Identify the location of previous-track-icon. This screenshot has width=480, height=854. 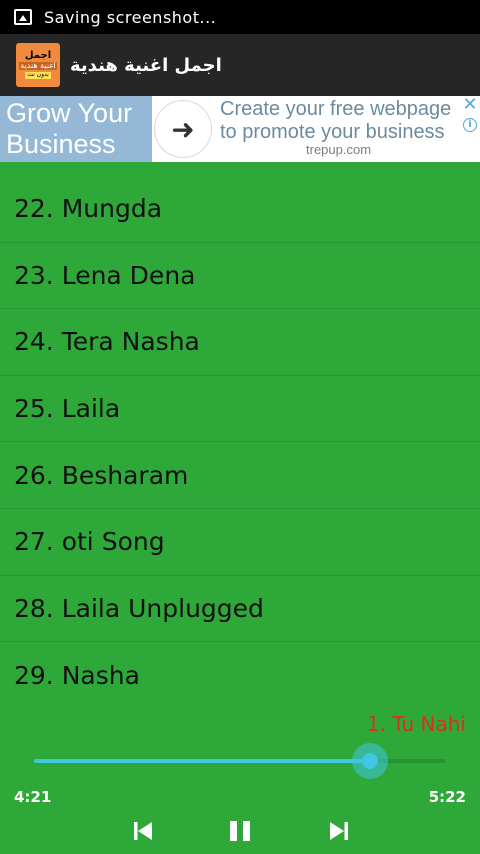
(143, 831).